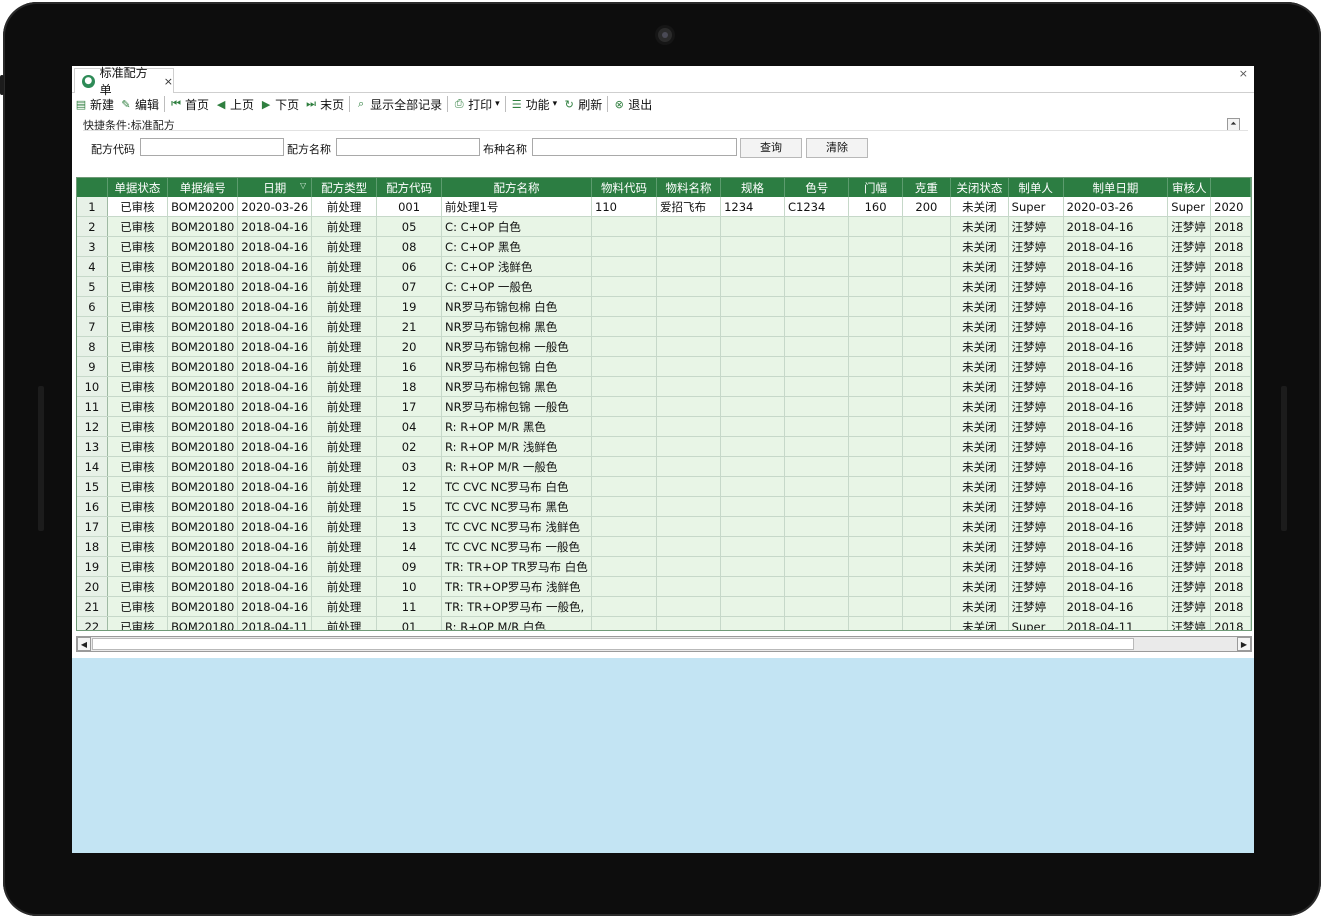  What do you see at coordinates (517, 187) in the screenshot?
I see `column-header: 配方名称` at bounding box center [517, 187].